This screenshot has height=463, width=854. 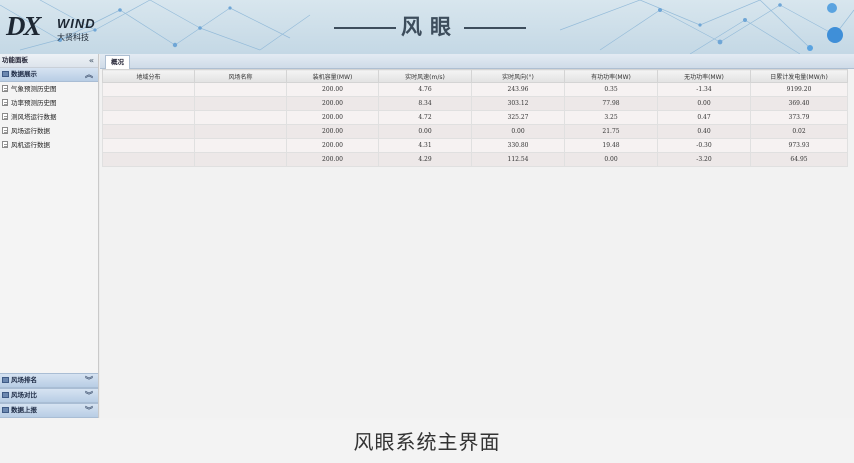 I want to click on table-row: 200.00 4.72 325.27 3.25 0.47 373.79, so click(x=475, y=117).